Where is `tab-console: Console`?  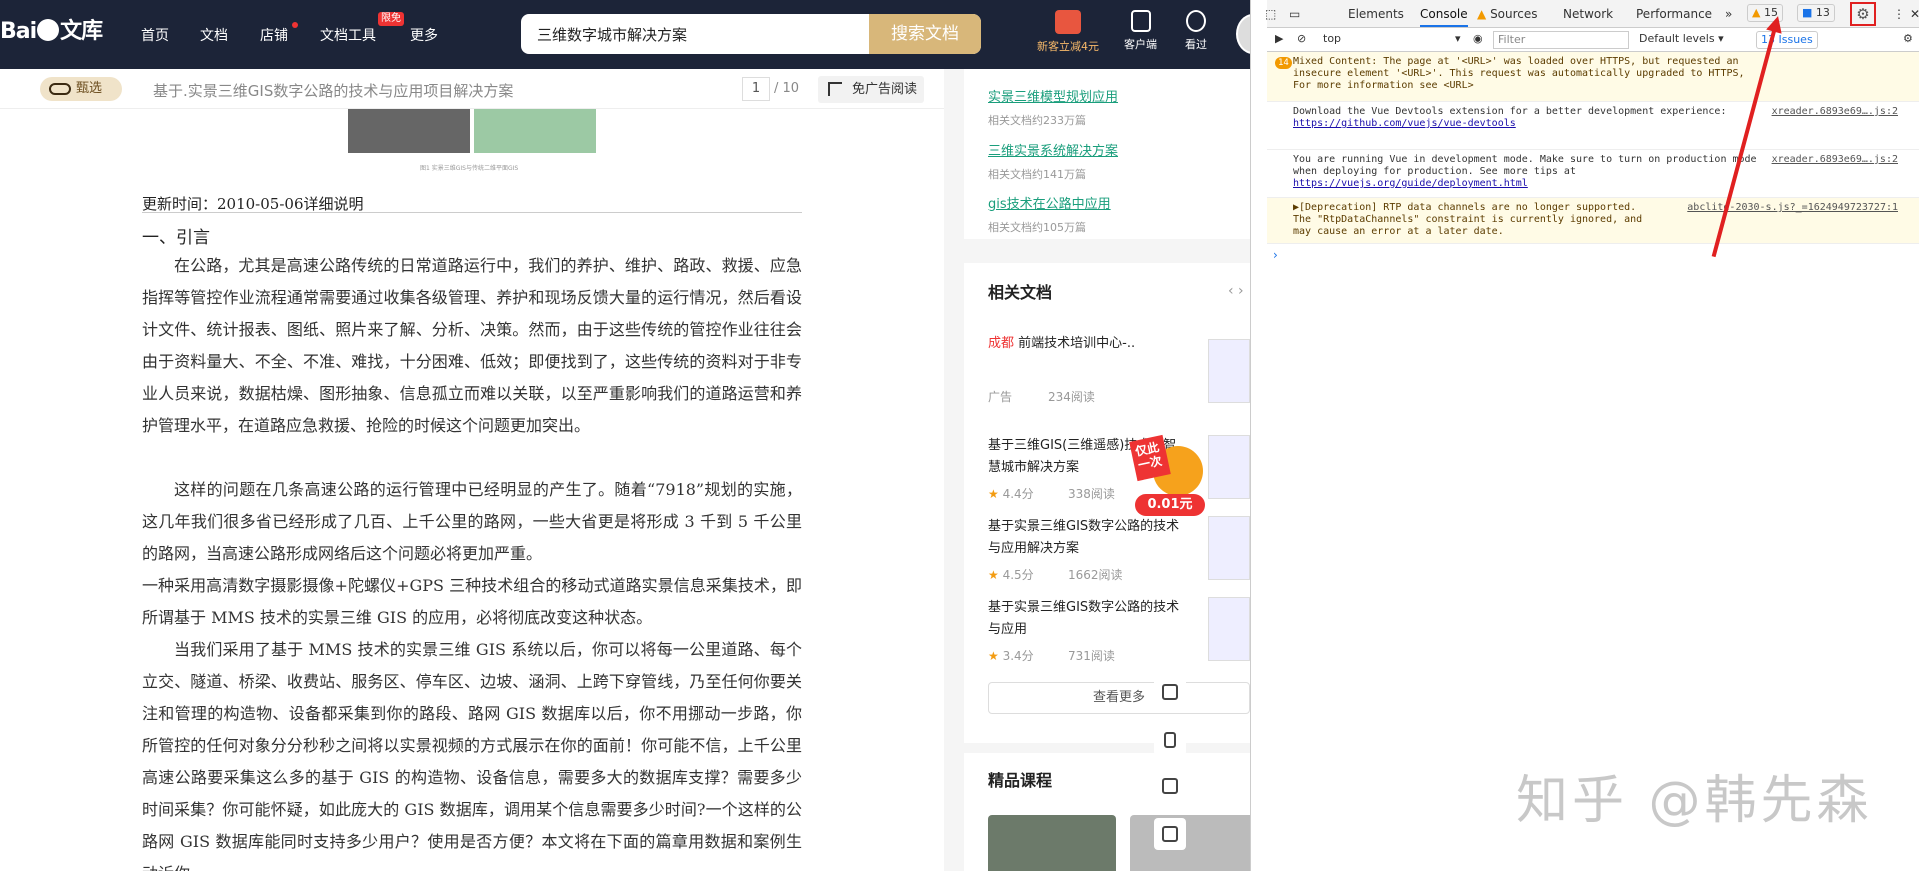
tab-console: Console is located at coordinates (1444, 17).